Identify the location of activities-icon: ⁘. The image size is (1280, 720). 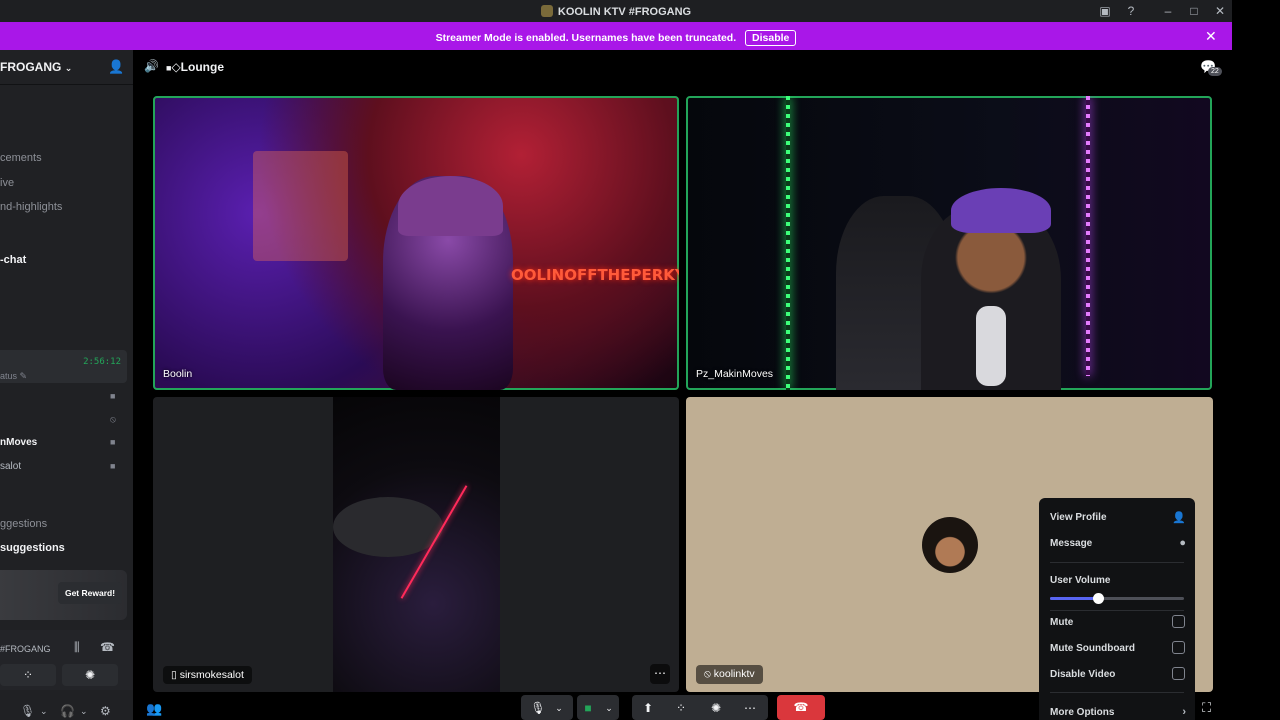
(681, 708).